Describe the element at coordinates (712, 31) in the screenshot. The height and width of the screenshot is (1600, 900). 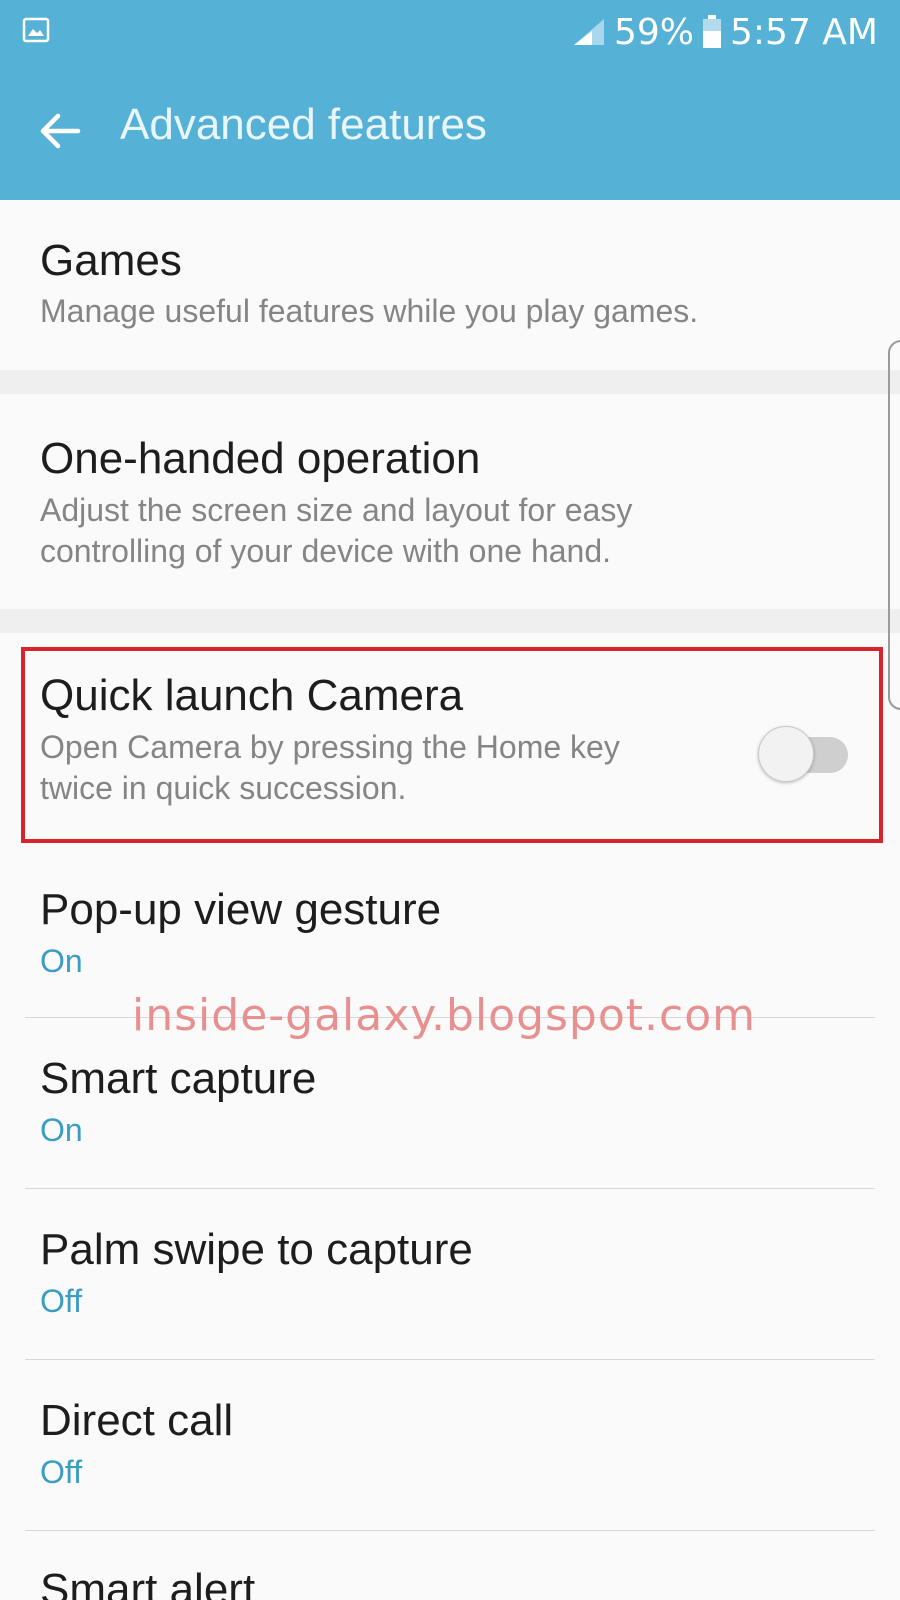
I see `battery-icon` at that location.